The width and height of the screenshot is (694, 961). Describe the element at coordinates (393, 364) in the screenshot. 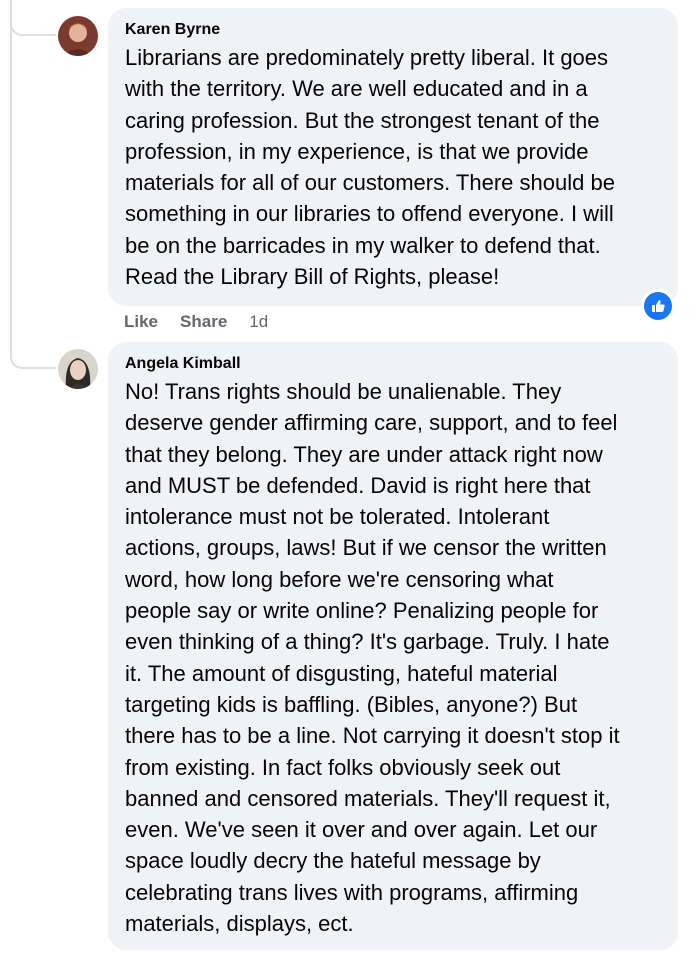

I see `comment-author: Angela Kimball` at that location.